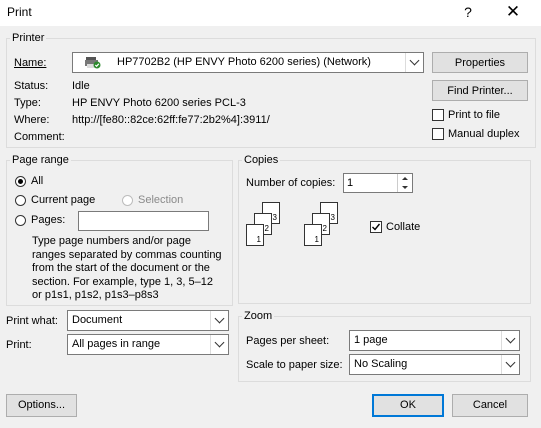 Image resolution: width=541 pixels, height=428 pixels. I want to click on spin-up-button, so click(404, 178).